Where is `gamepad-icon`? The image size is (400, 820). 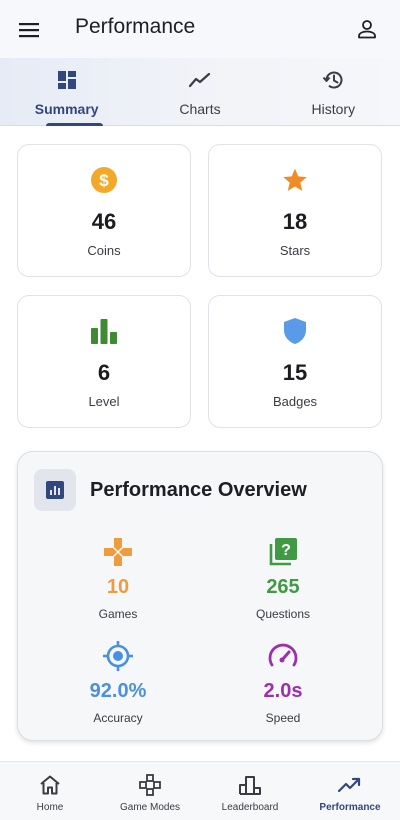
gamepad-icon is located at coordinates (118, 552).